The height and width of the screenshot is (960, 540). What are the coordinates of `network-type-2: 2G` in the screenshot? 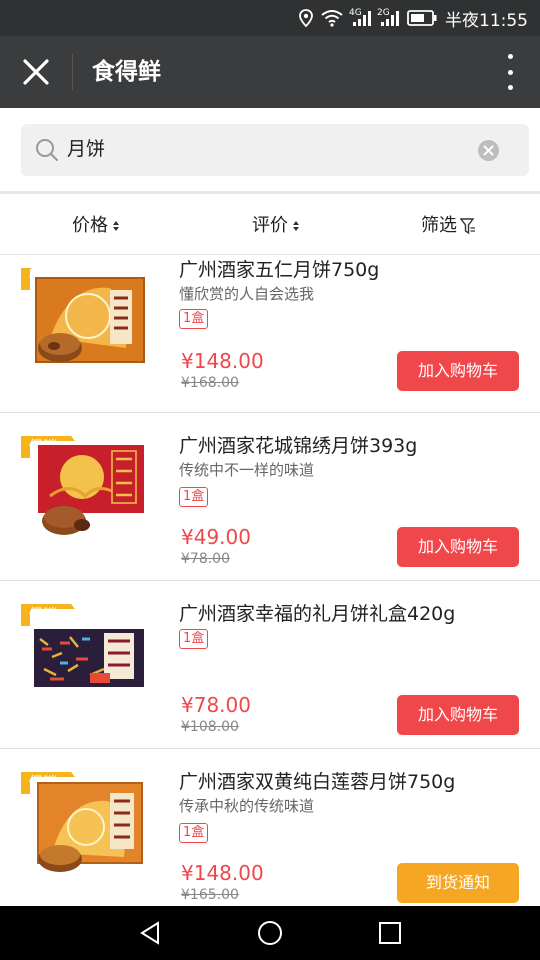 It's located at (383, 12).